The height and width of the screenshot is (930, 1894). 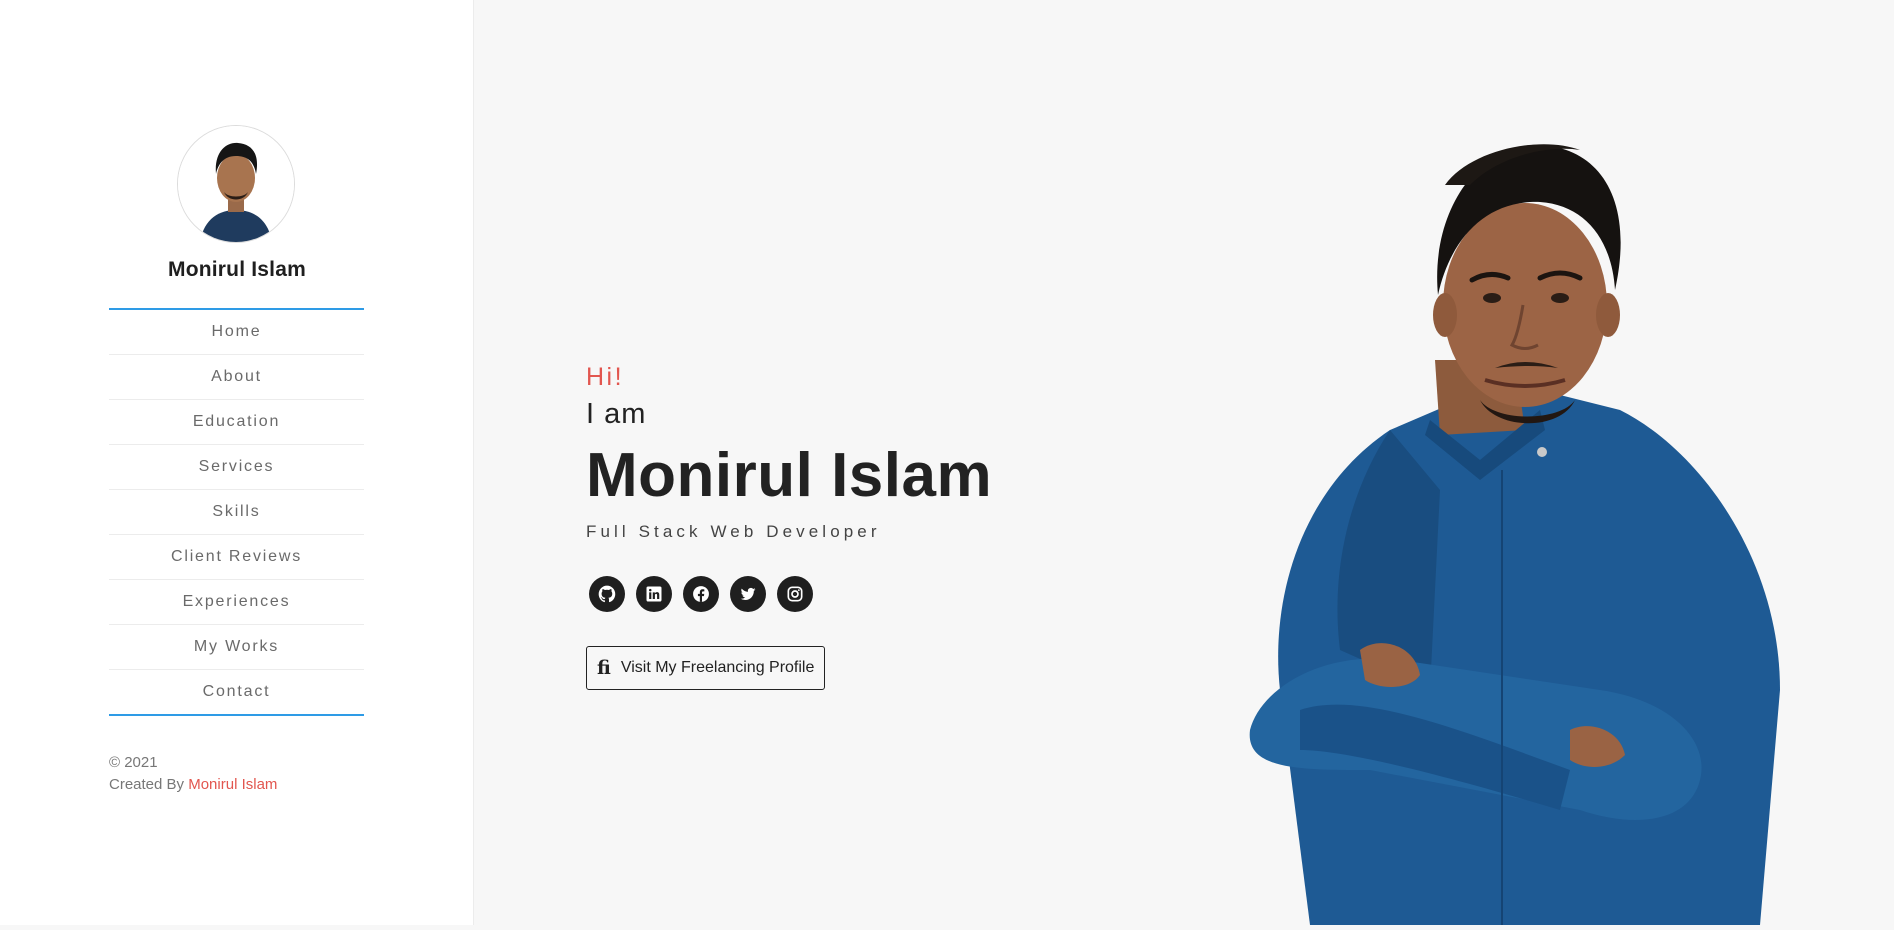 What do you see at coordinates (236, 692) in the screenshot?
I see `nav-item-contact: Contact` at bounding box center [236, 692].